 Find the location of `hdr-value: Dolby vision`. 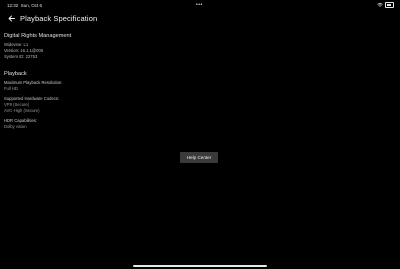

hdr-value: Dolby vision is located at coordinates (15, 126).